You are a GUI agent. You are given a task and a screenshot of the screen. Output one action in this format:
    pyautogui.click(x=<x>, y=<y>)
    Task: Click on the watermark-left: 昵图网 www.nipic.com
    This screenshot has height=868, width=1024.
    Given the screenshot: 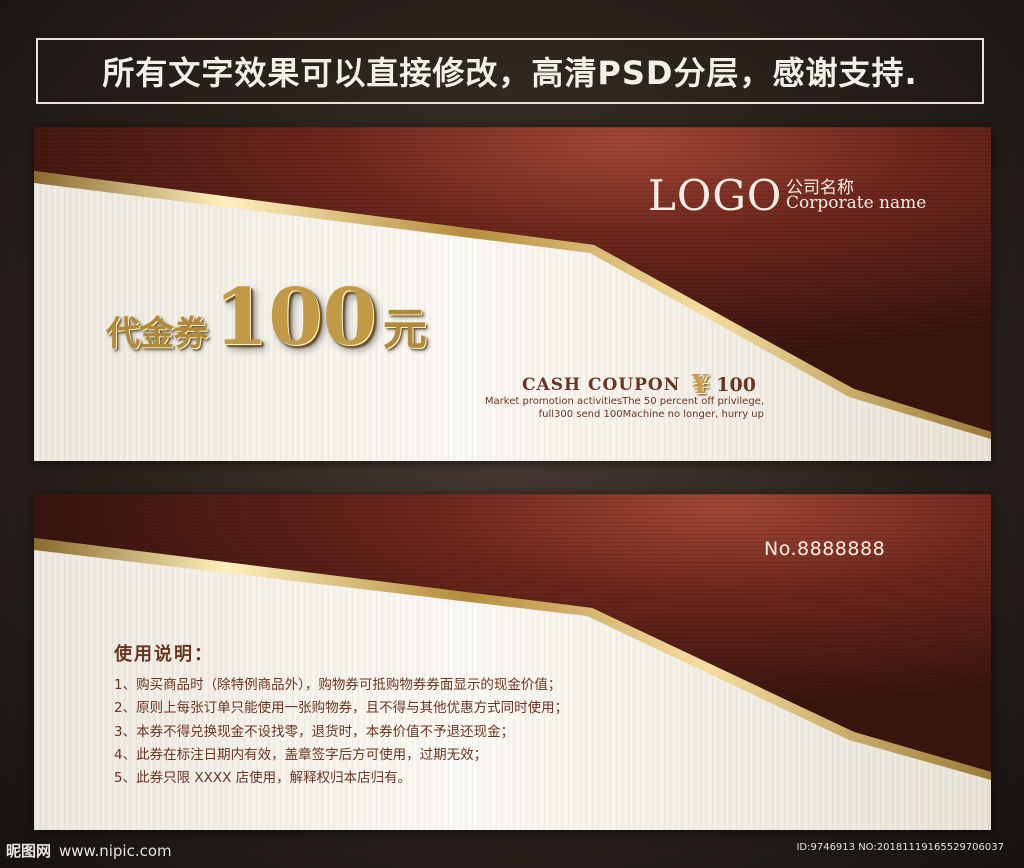 What is the action you would take?
    pyautogui.click(x=89, y=850)
    